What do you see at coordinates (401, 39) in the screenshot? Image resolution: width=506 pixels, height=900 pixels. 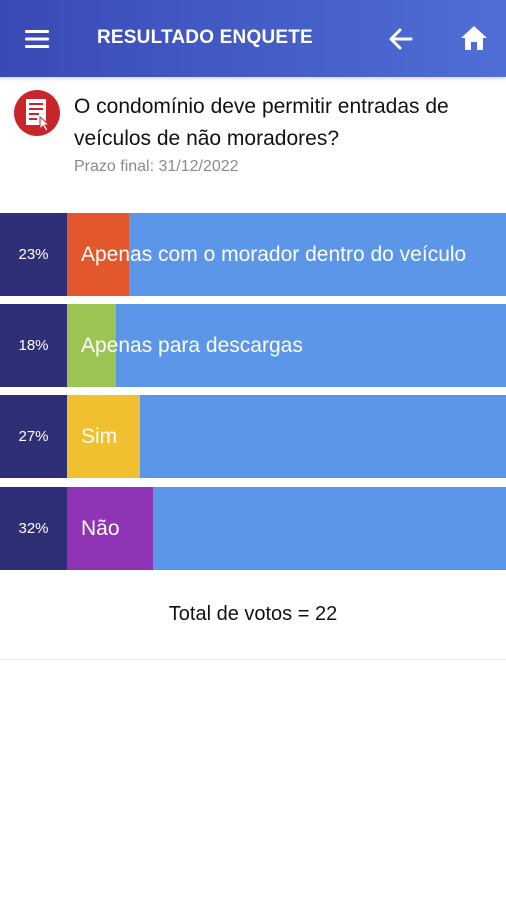 I see `arrow-left-icon` at bounding box center [401, 39].